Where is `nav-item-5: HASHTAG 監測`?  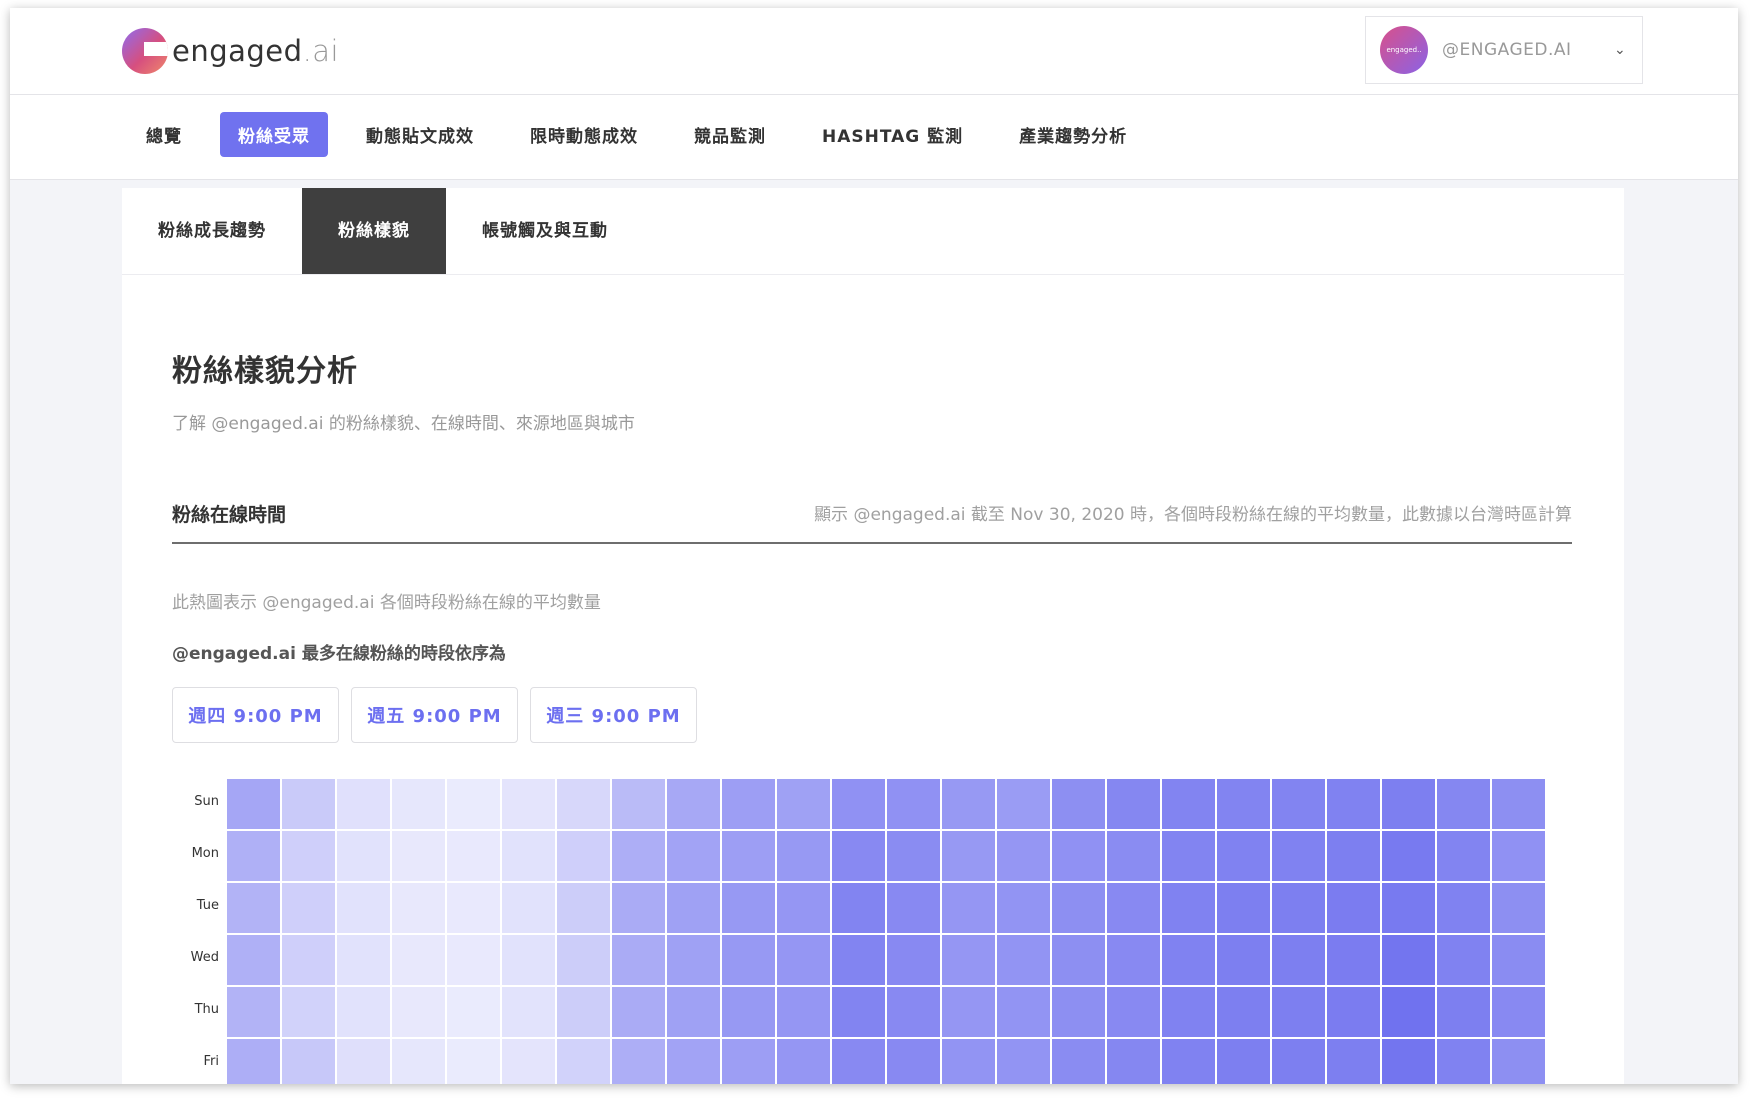 nav-item-5: HASHTAG 監測 is located at coordinates (892, 134).